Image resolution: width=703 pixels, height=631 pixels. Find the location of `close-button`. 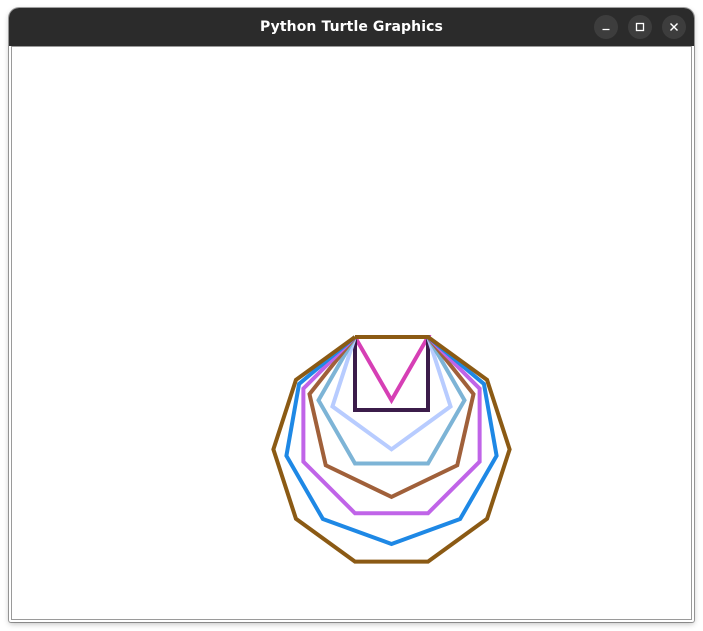

close-button is located at coordinates (674, 27).